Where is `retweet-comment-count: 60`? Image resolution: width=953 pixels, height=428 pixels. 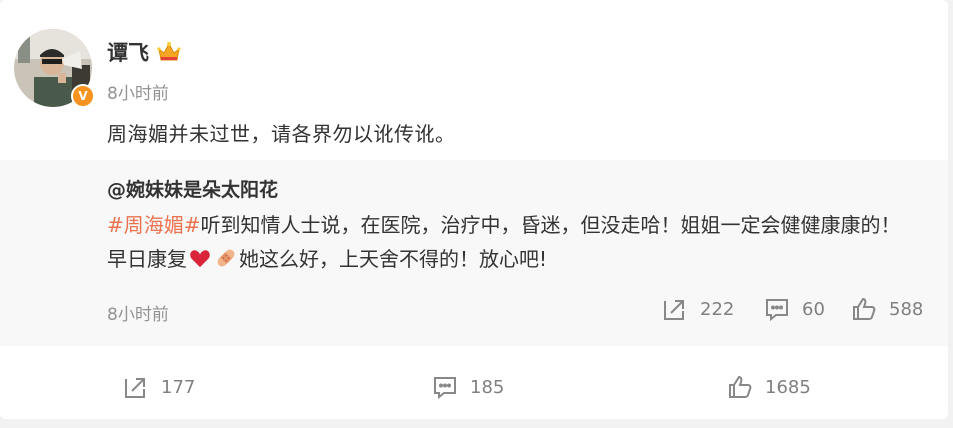 retweet-comment-count: 60 is located at coordinates (813, 309).